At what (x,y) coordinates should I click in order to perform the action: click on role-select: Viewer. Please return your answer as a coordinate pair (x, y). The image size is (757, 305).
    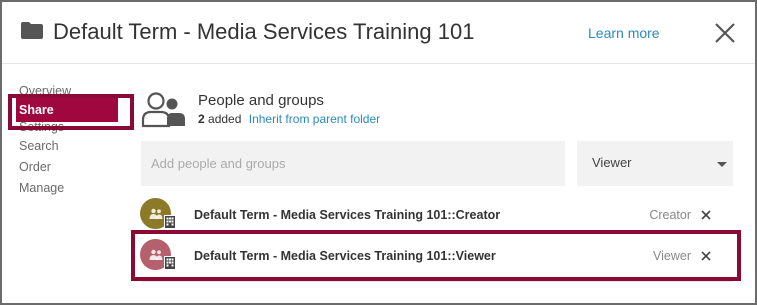
    Looking at the image, I should click on (655, 163).